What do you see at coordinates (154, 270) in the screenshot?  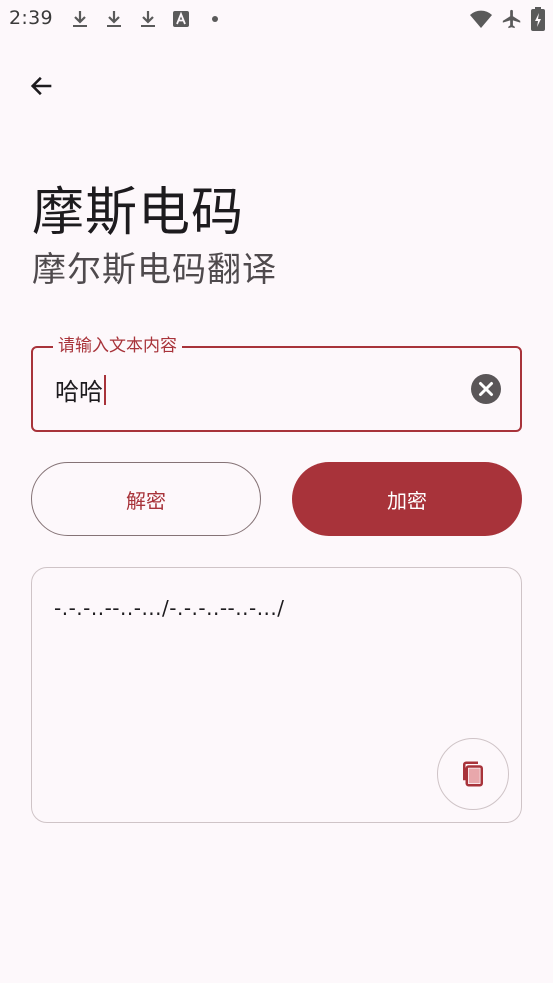 I see `page-subtitle: 摩尔斯电码翻译` at bounding box center [154, 270].